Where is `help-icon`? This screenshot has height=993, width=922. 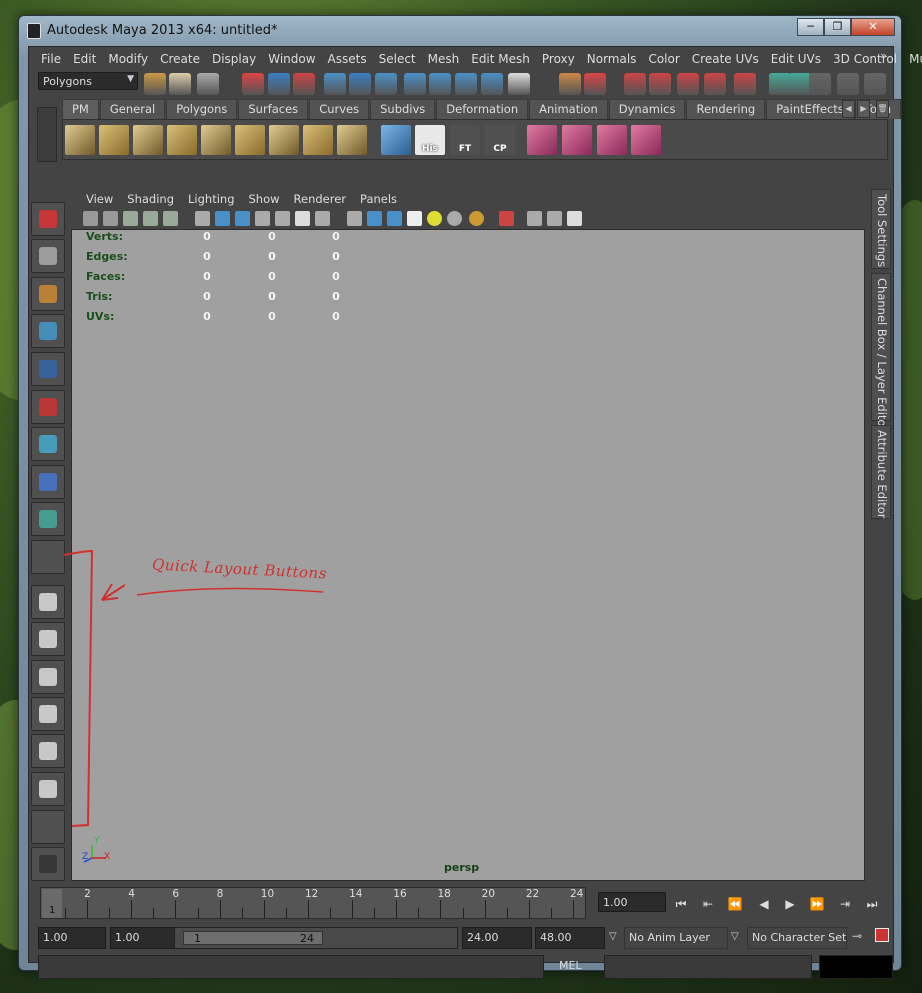 help-icon is located at coordinates (519, 84).